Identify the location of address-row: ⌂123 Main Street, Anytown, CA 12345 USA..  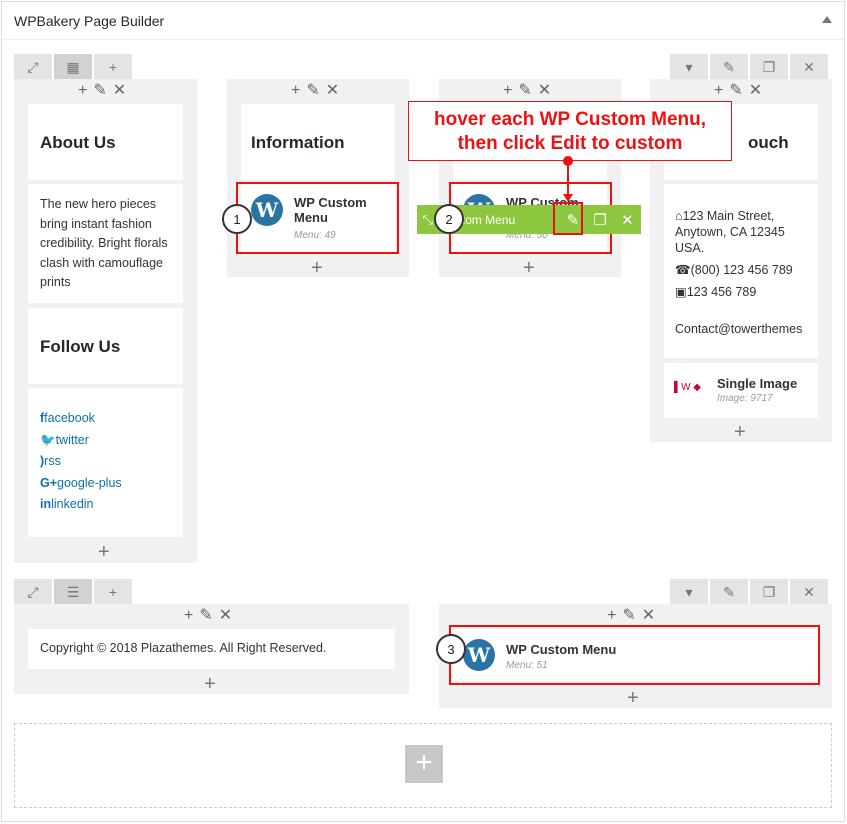
(730, 232).